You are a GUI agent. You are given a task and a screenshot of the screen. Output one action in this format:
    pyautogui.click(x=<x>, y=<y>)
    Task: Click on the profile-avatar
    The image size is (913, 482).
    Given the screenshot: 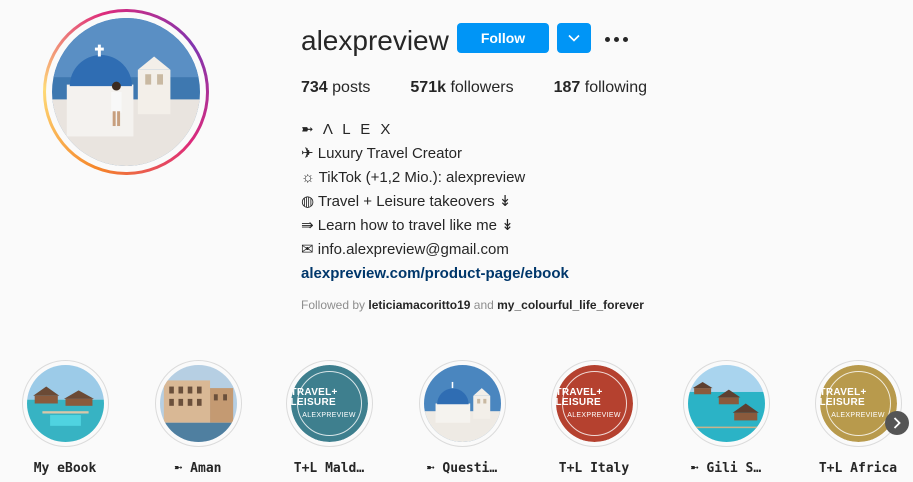 What is the action you would take?
    pyautogui.click(x=126, y=92)
    